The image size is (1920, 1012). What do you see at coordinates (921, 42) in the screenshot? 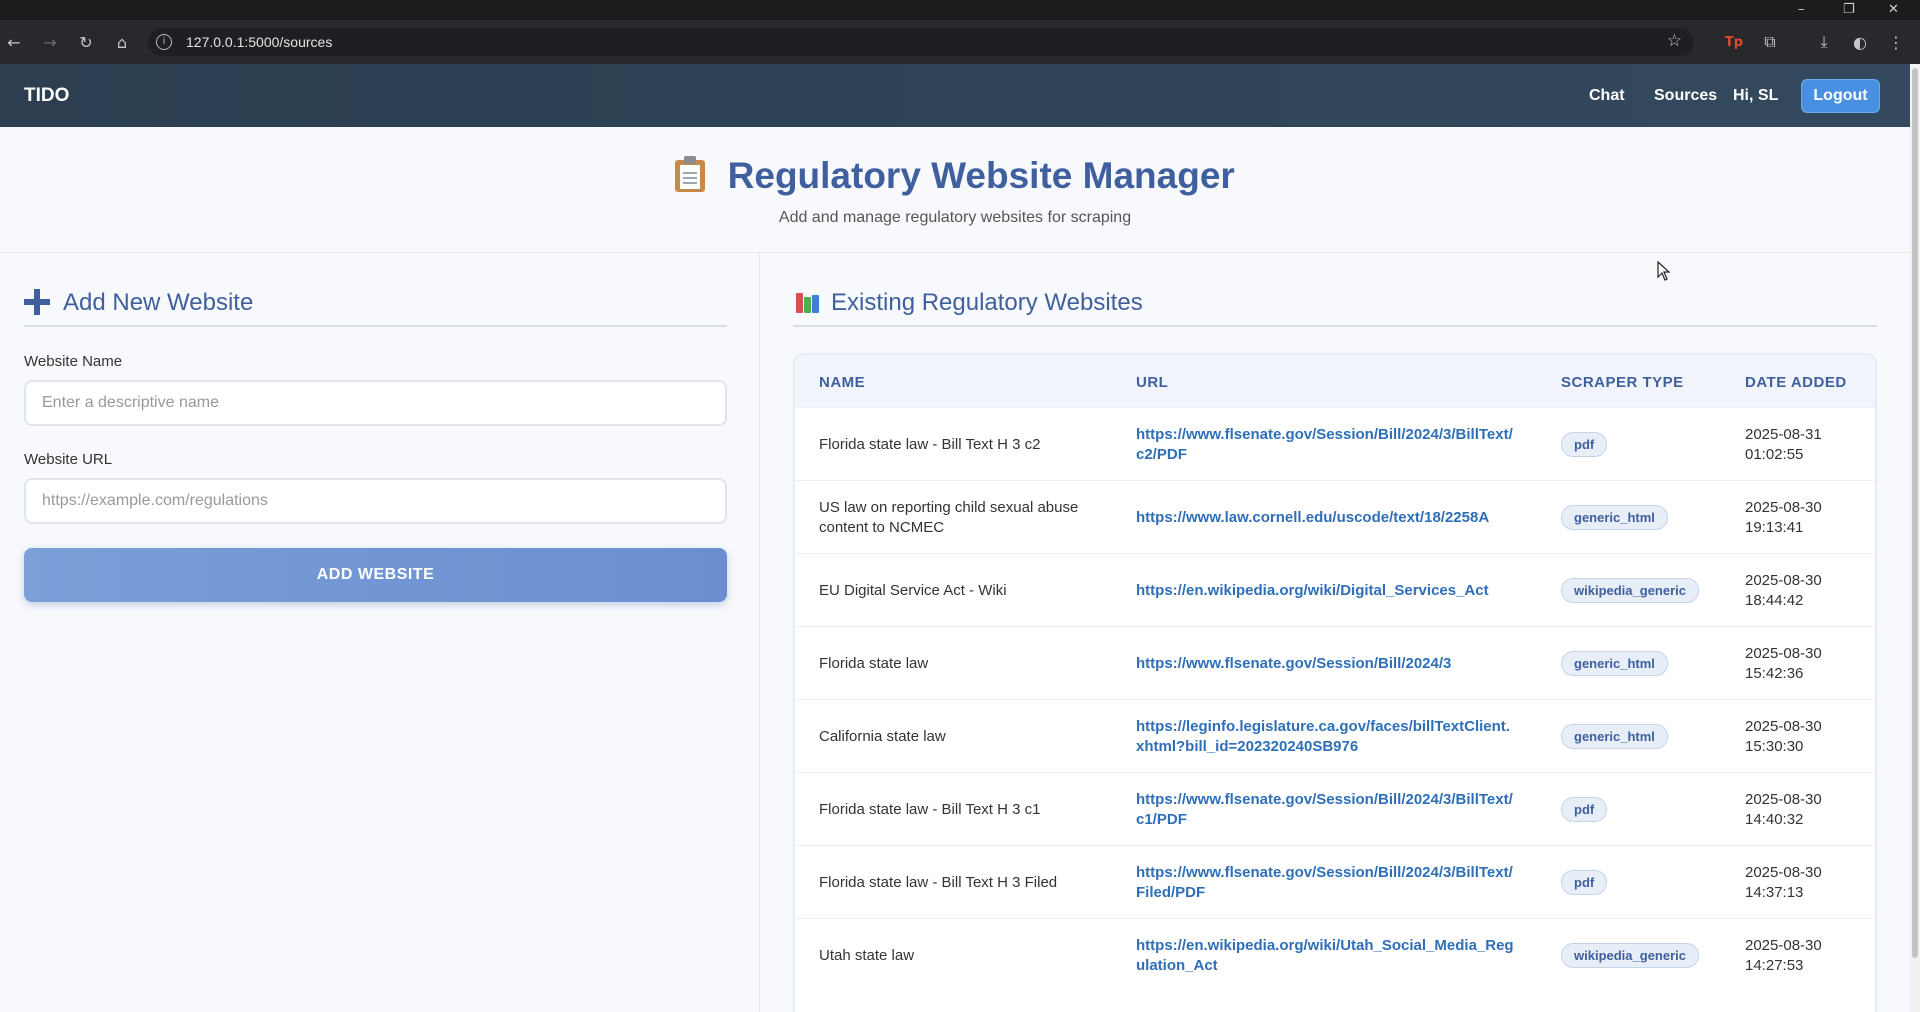
I see `address-bar: i 127.0.0.1:5000/sources ☆` at bounding box center [921, 42].